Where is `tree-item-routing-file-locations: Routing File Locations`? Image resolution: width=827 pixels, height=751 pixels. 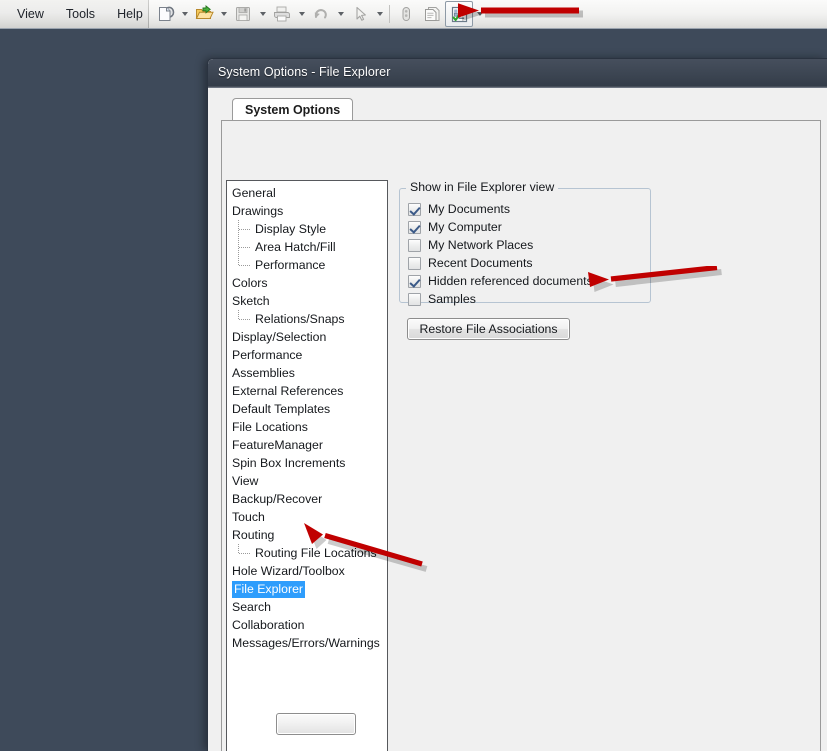 tree-item-routing-file-locations: Routing File Locations is located at coordinates (307, 553).